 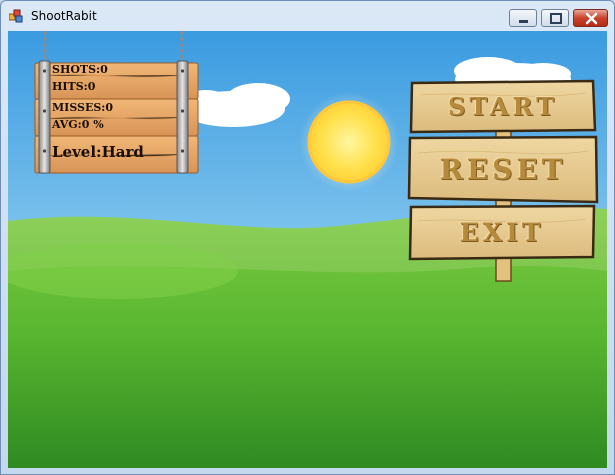 What do you see at coordinates (523, 21) in the screenshot?
I see `minimize-icon` at bounding box center [523, 21].